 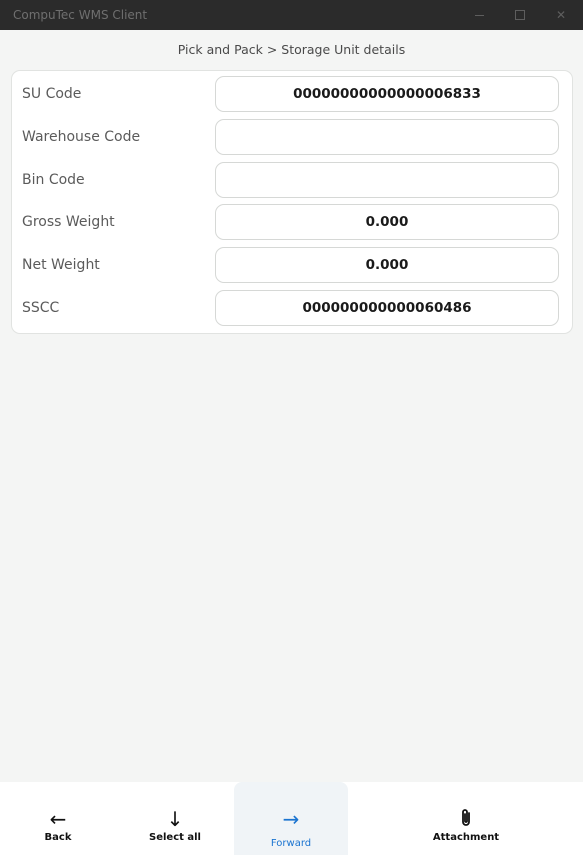 I want to click on back-label: Back, so click(x=58, y=837).